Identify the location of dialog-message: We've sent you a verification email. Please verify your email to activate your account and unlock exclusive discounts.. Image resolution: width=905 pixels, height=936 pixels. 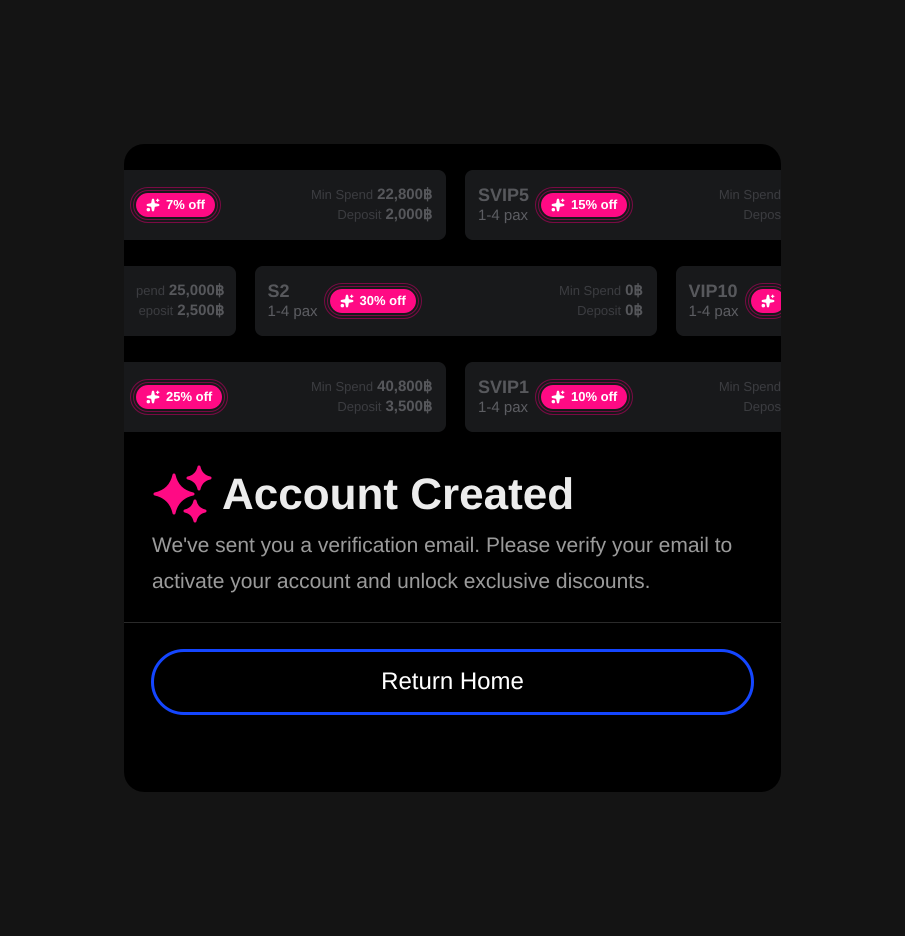
(443, 564).